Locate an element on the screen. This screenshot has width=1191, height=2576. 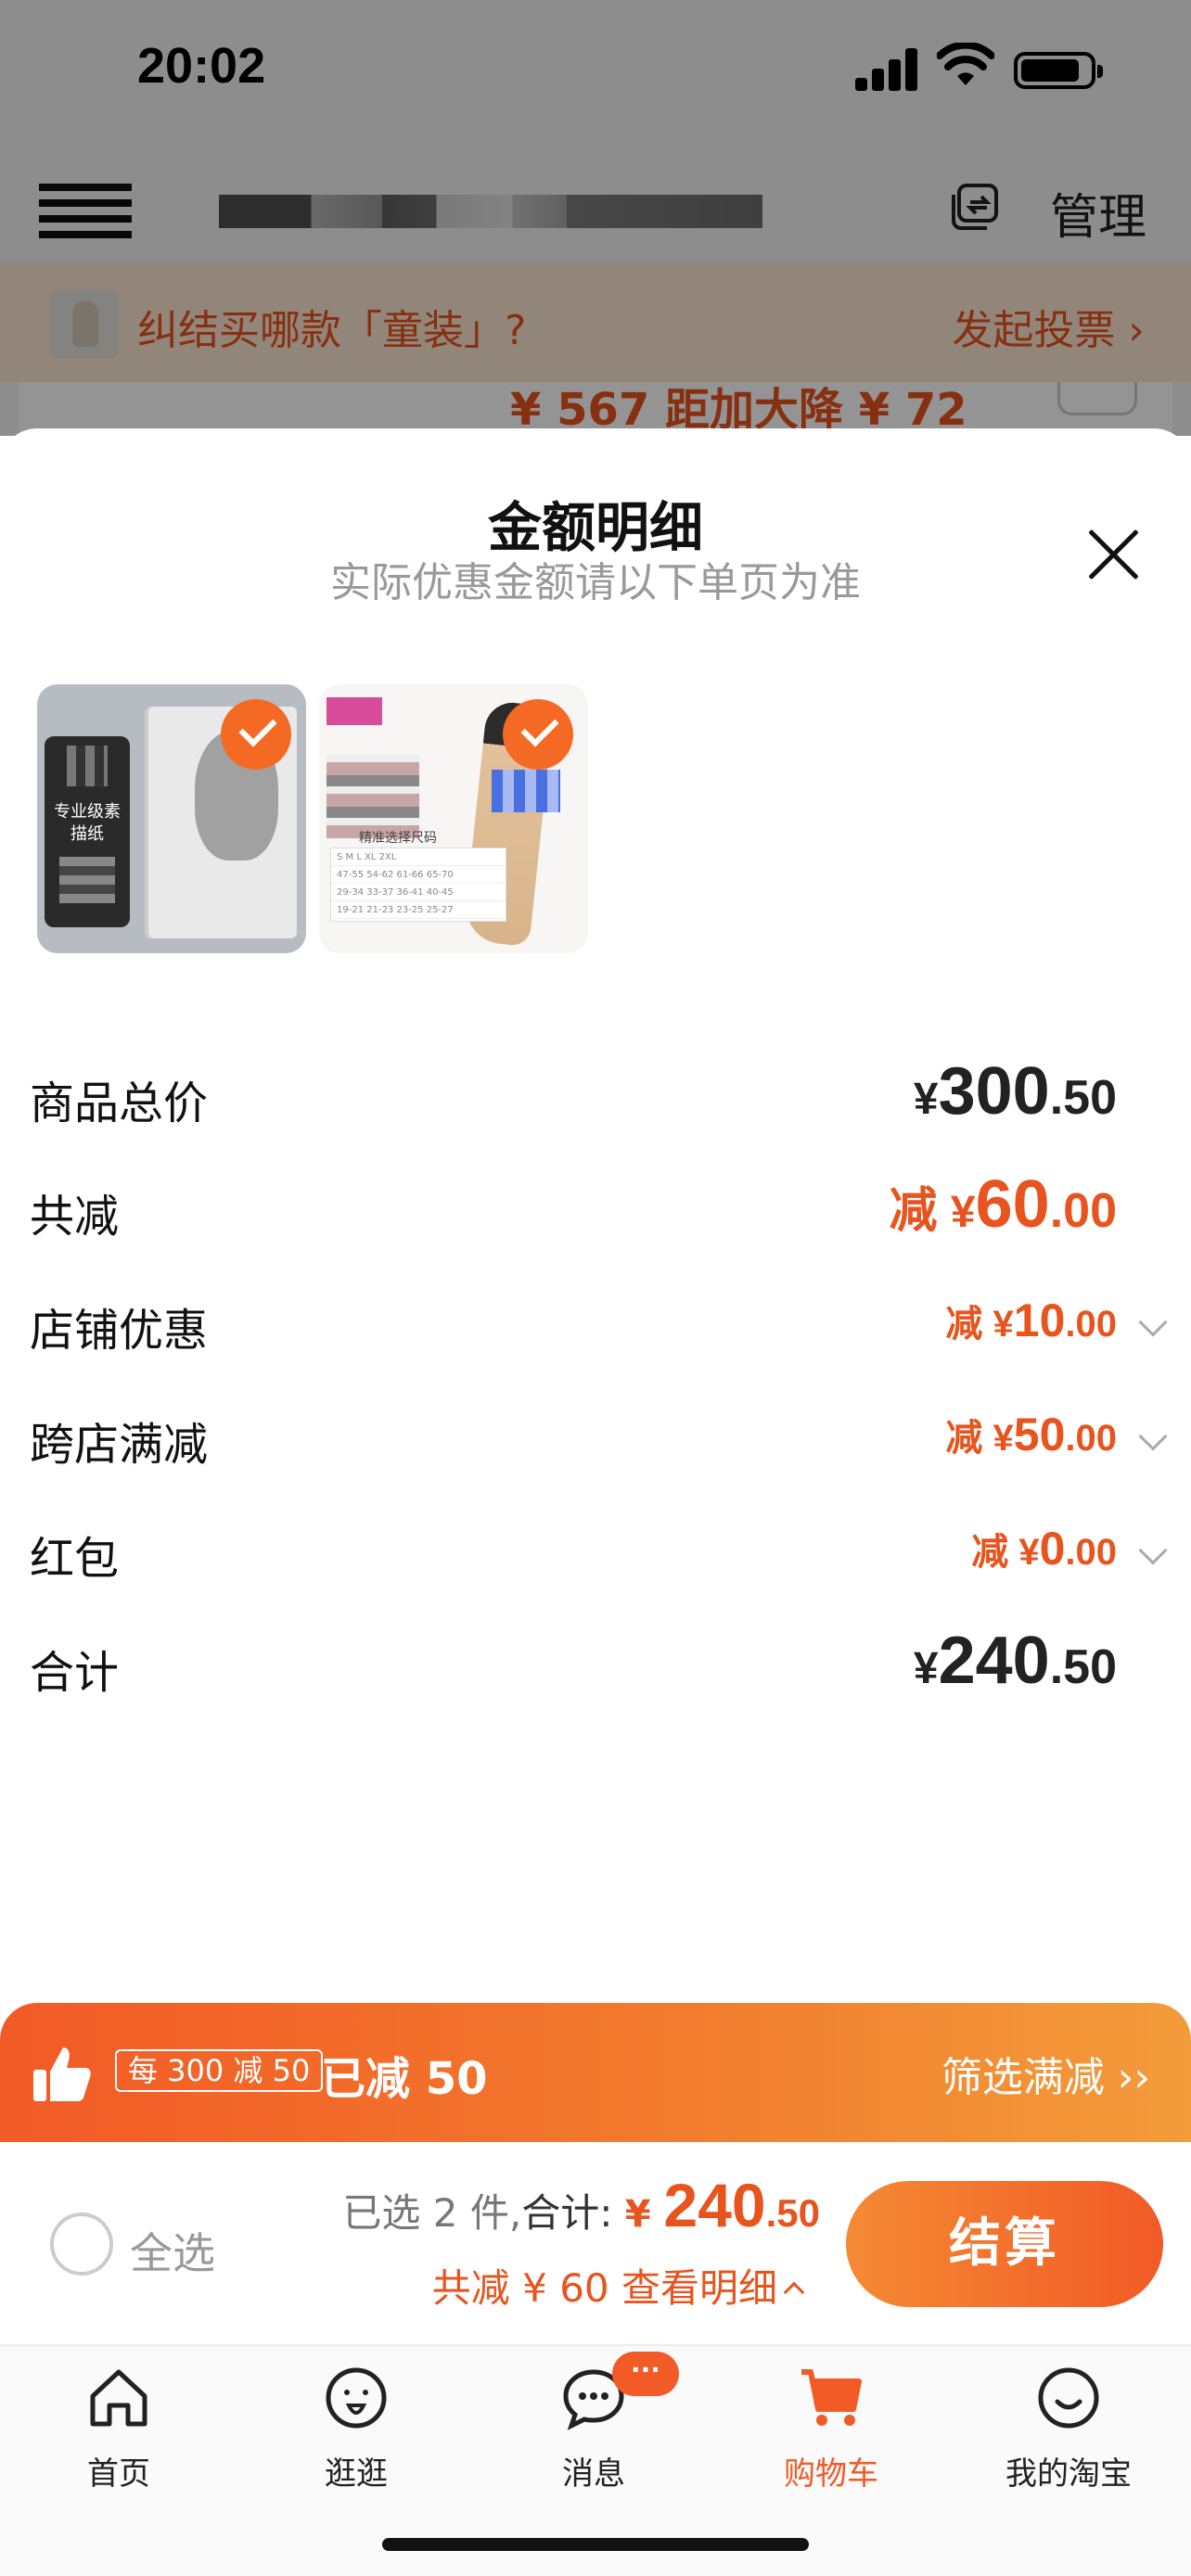
size-chart-title: 精准选择尺码 is located at coordinates (398, 839).